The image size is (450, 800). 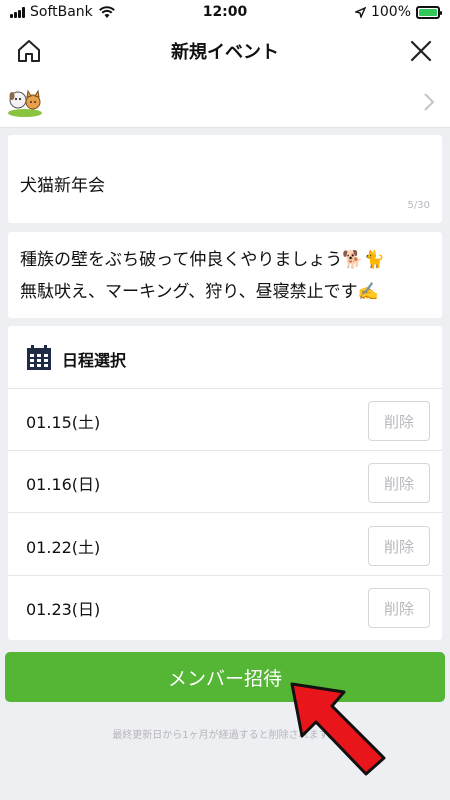 I want to click on date-label: 01.23(日), so click(x=63, y=609).